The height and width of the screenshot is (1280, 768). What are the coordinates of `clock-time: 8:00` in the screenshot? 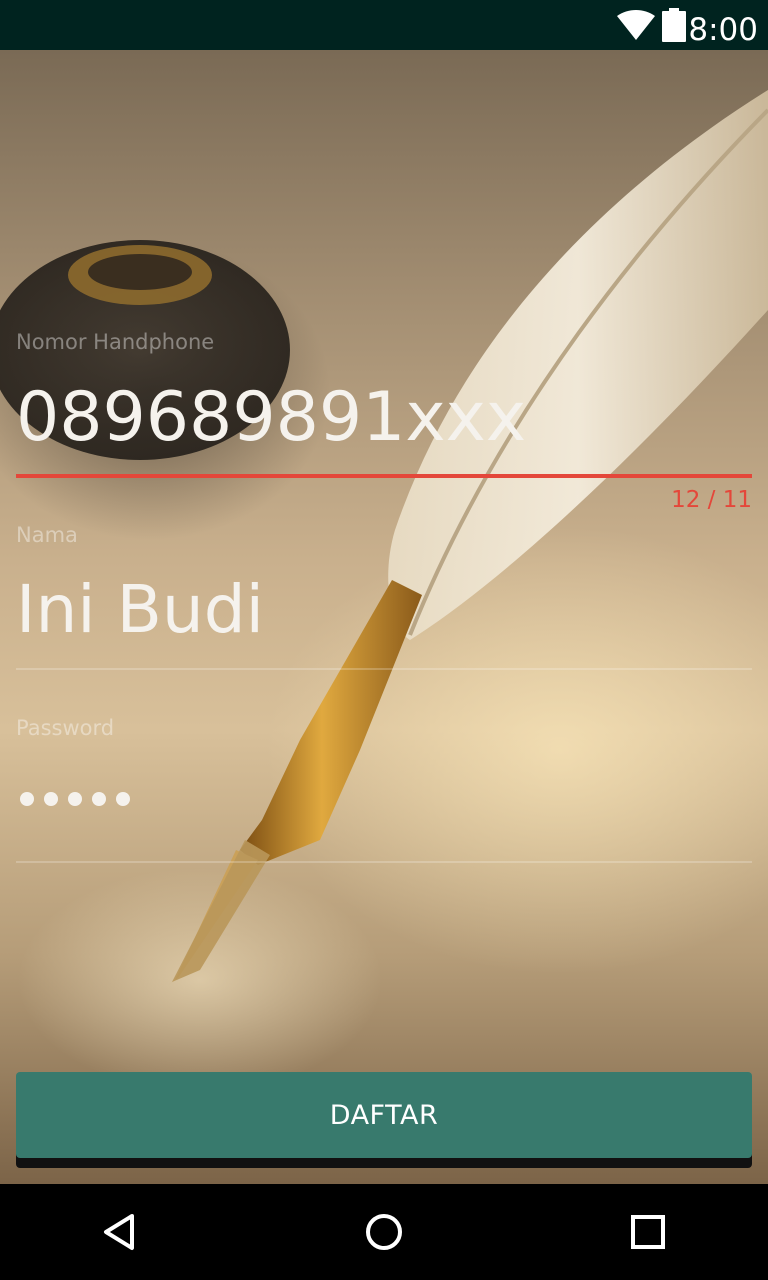 It's located at (723, 30).